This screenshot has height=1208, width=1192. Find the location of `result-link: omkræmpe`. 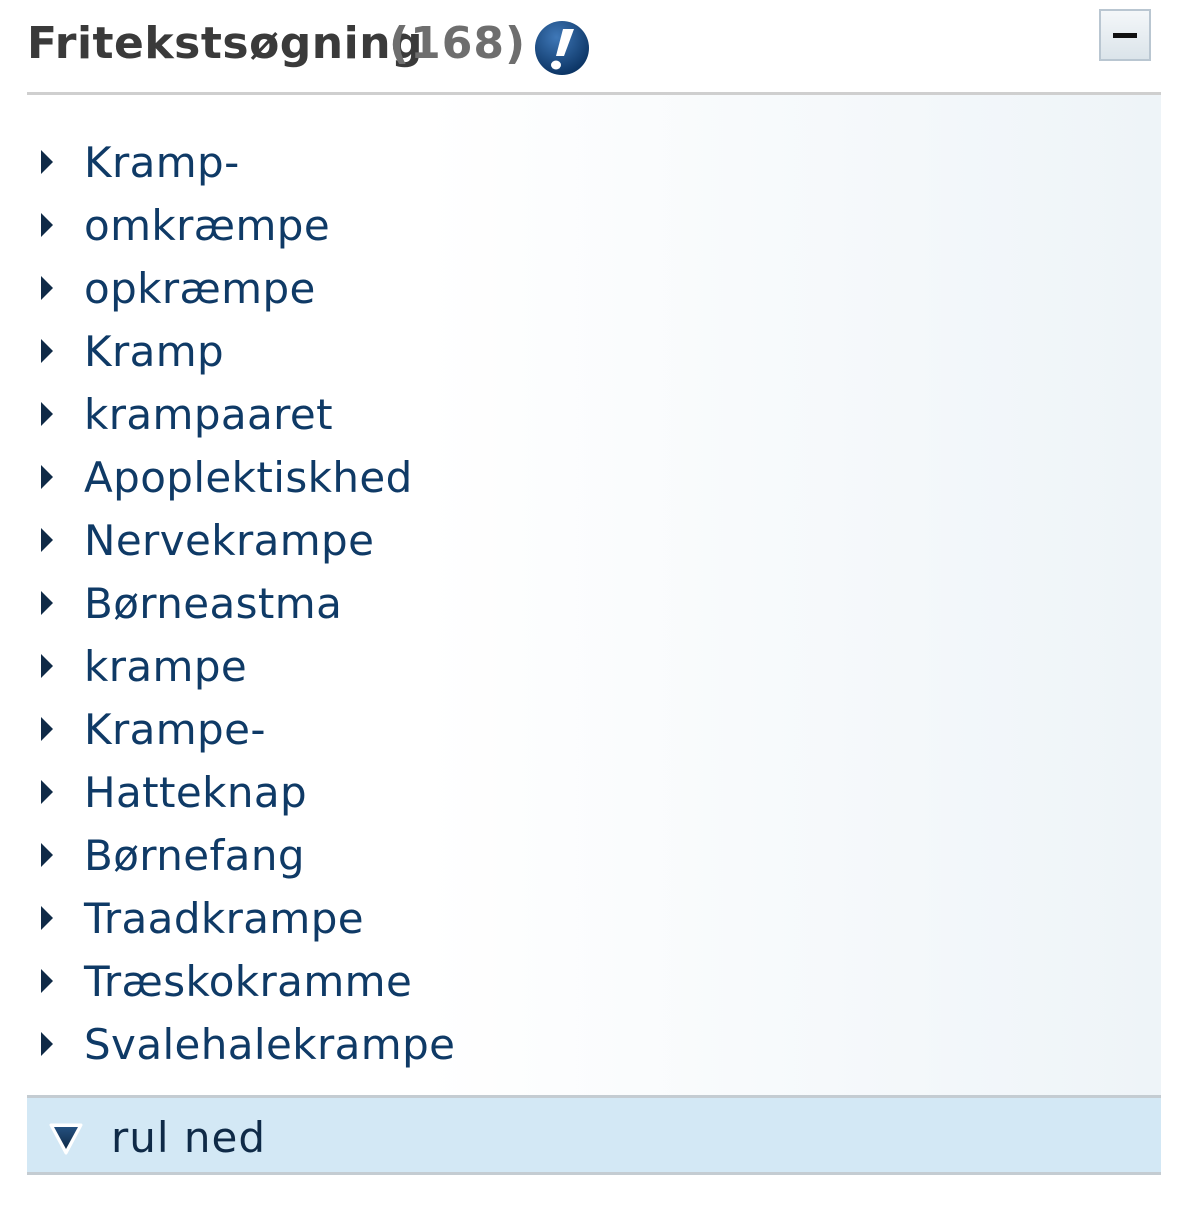

result-link: omkræmpe is located at coordinates (207, 226).